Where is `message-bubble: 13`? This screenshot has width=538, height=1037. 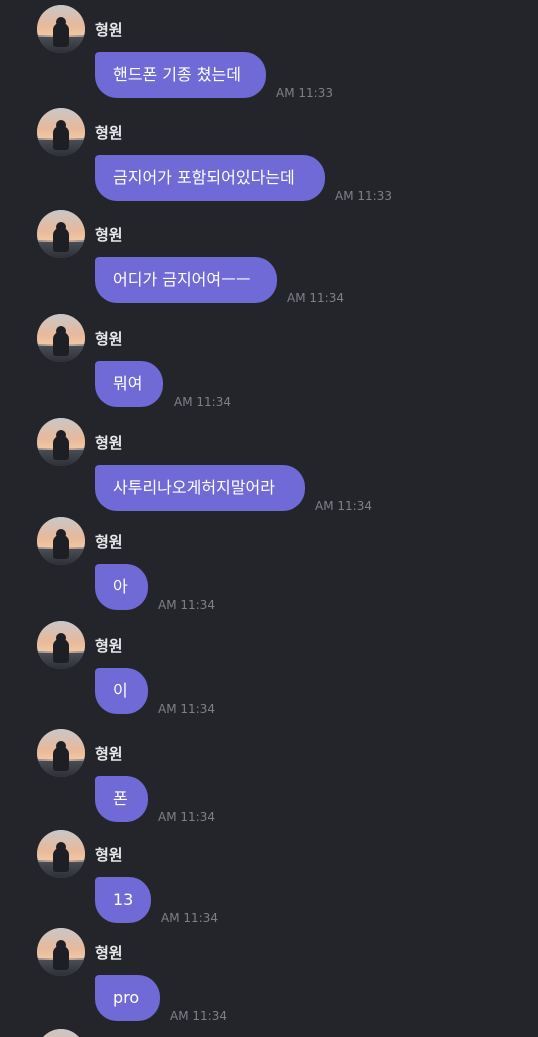 message-bubble: 13 is located at coordinates (123, 900).